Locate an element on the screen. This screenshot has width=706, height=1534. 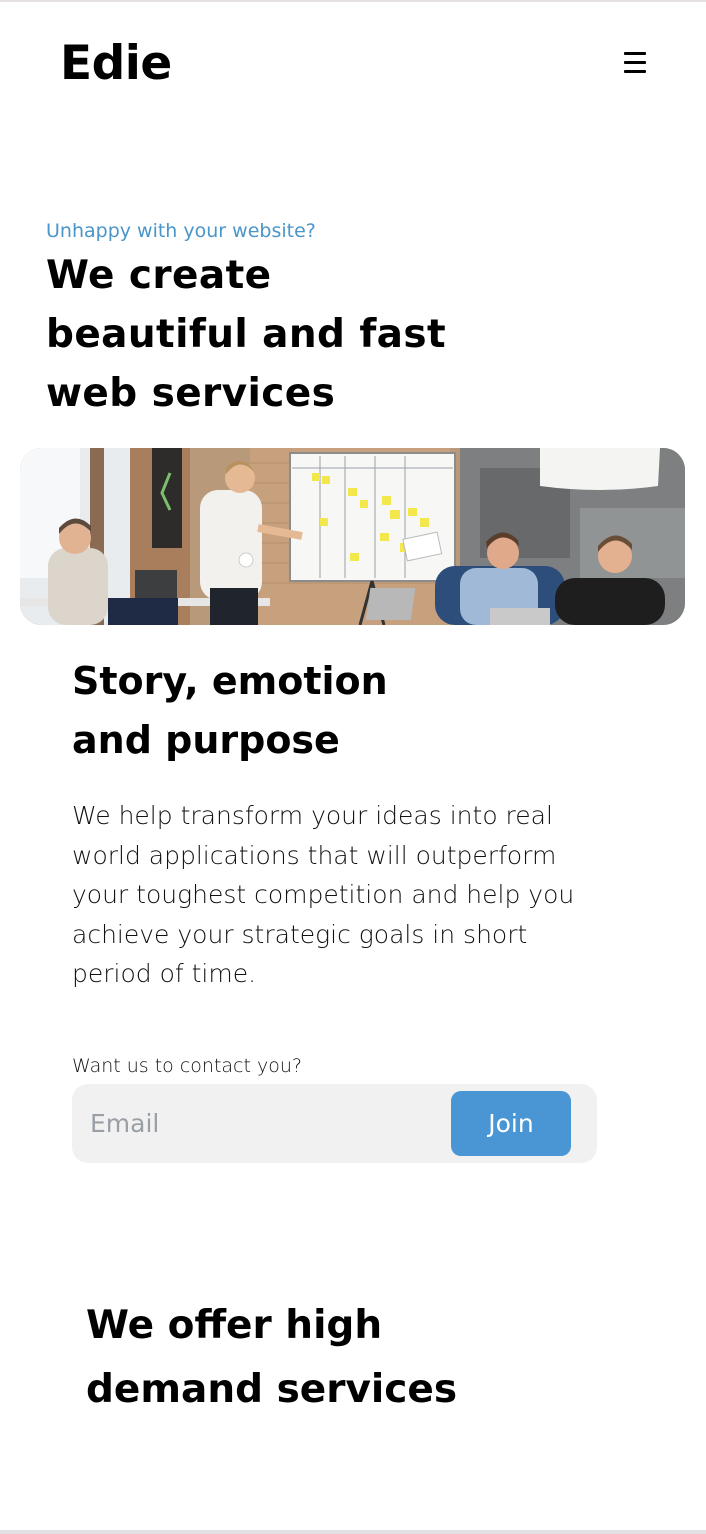
join-button: Join is located at coordinates (511, 1123).